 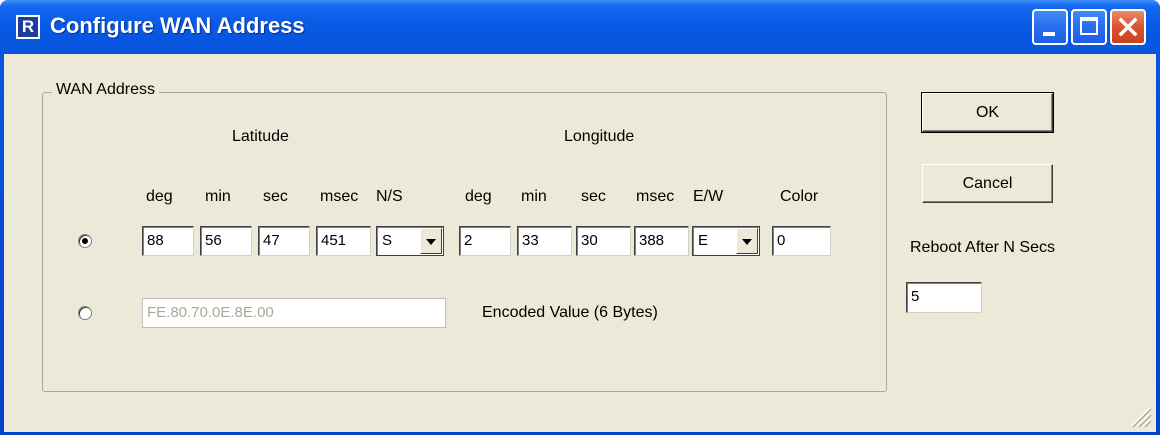 What do you see at coordinates (655, 196) in the screenshot?
I see `lon-msec-label: msec` at bounding box center [655, 196].